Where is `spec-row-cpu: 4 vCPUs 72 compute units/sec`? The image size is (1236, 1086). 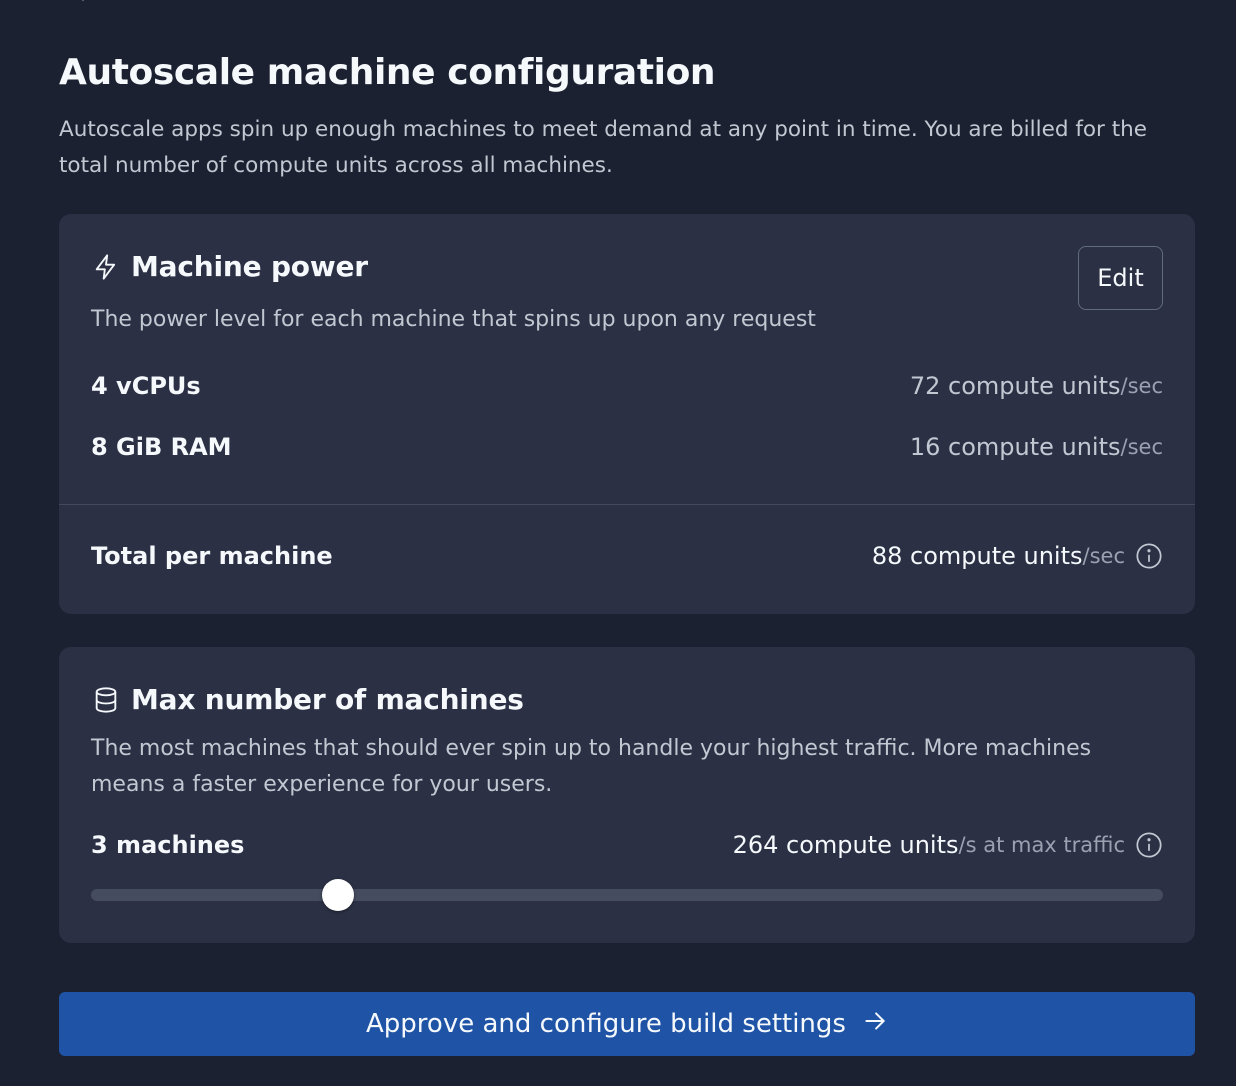
spec-row-cpu: 4 vCPUs 72 compute units/sec is located at coordinates (627, 386).